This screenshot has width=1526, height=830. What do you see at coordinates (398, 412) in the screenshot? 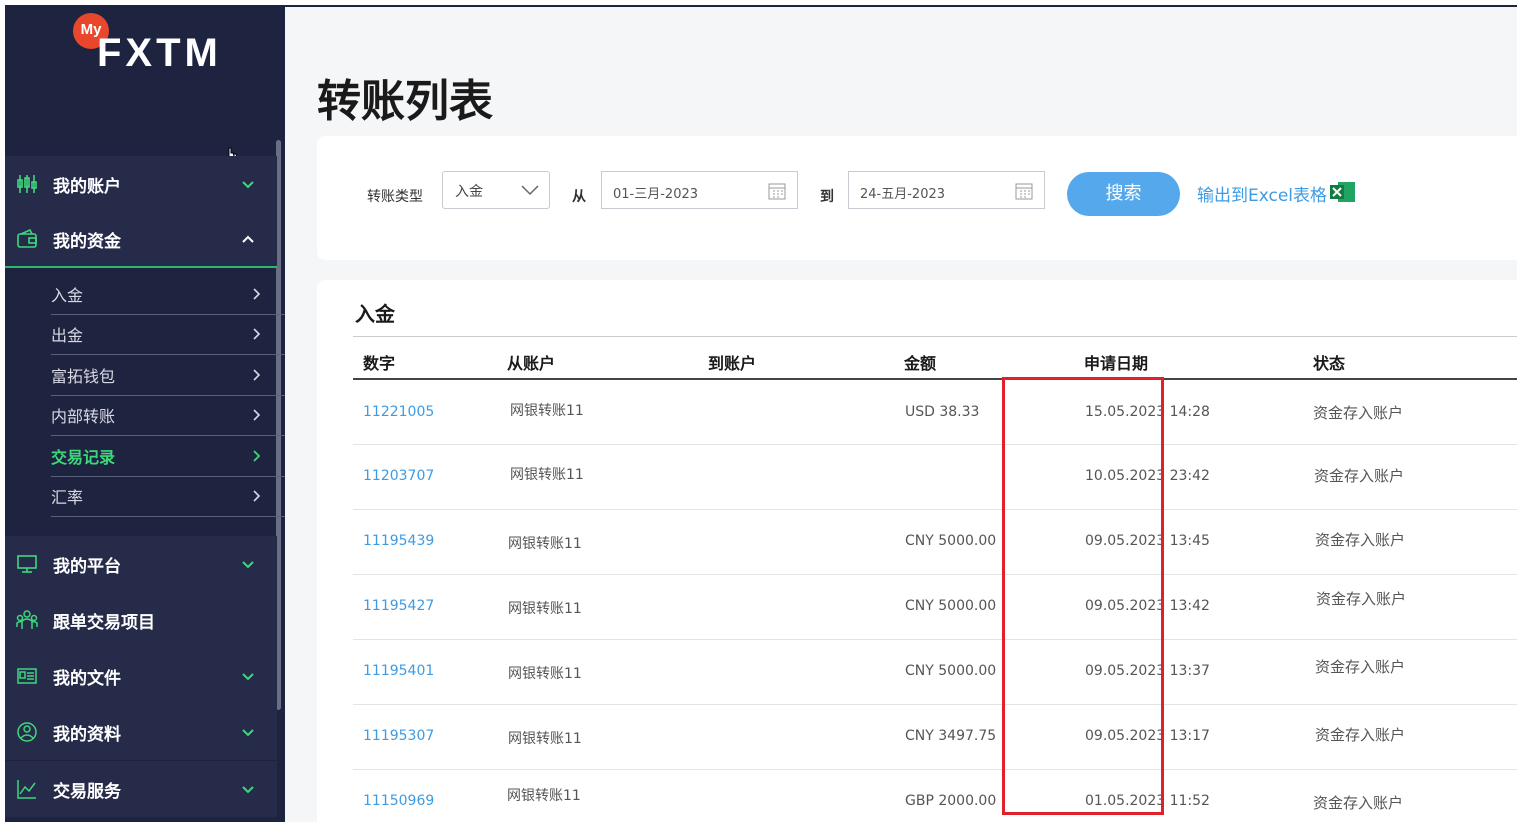
I see `transaction-number-link: 11221005` at bounding box center [398, 412].